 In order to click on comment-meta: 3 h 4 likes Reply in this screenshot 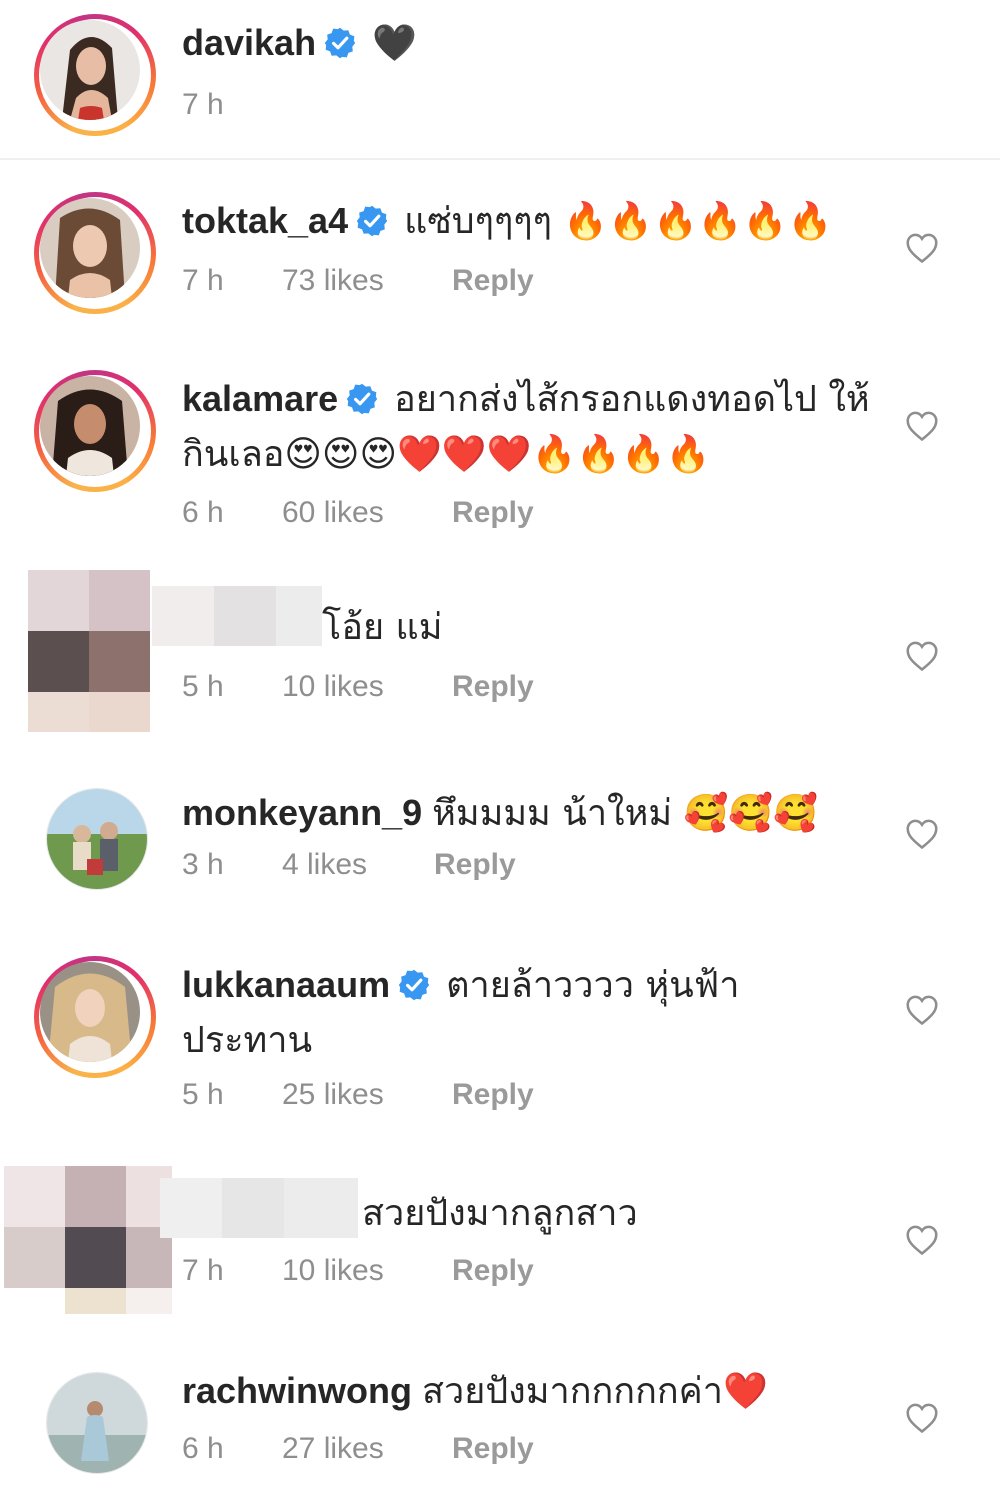, I will do `click(349, 865)`.